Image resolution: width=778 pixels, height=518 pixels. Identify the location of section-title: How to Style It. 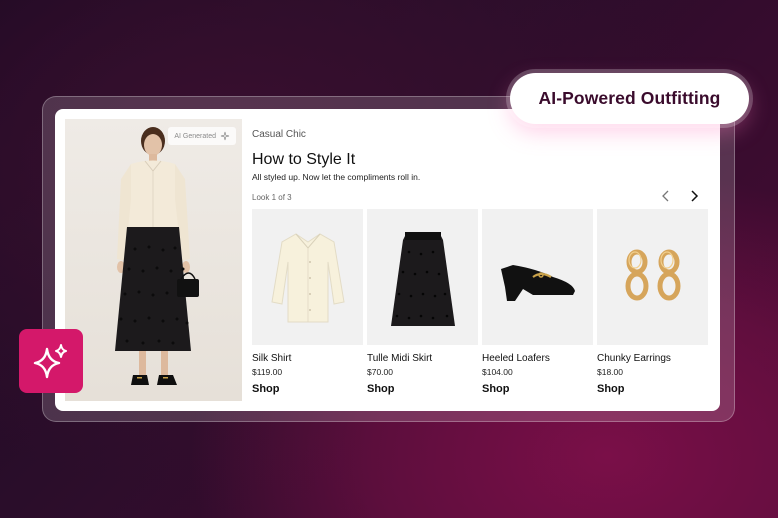
(304, 159).